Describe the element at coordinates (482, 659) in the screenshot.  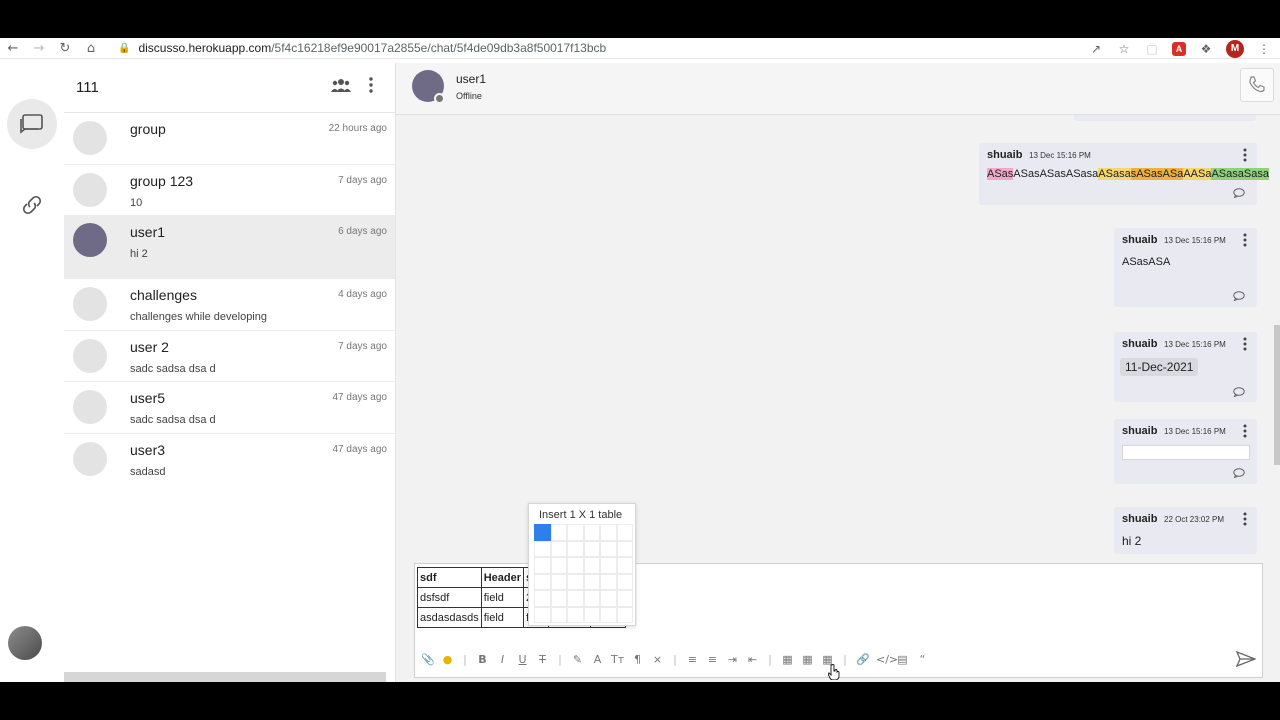
I see `bold-icon: B` at that location.